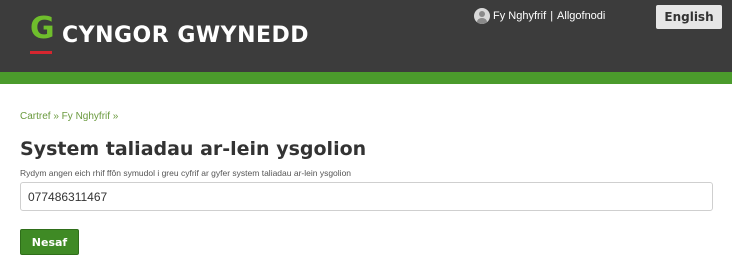 The width and height of the screenshot is (732, 257). I want to click on user-icon, so click(482, 16).